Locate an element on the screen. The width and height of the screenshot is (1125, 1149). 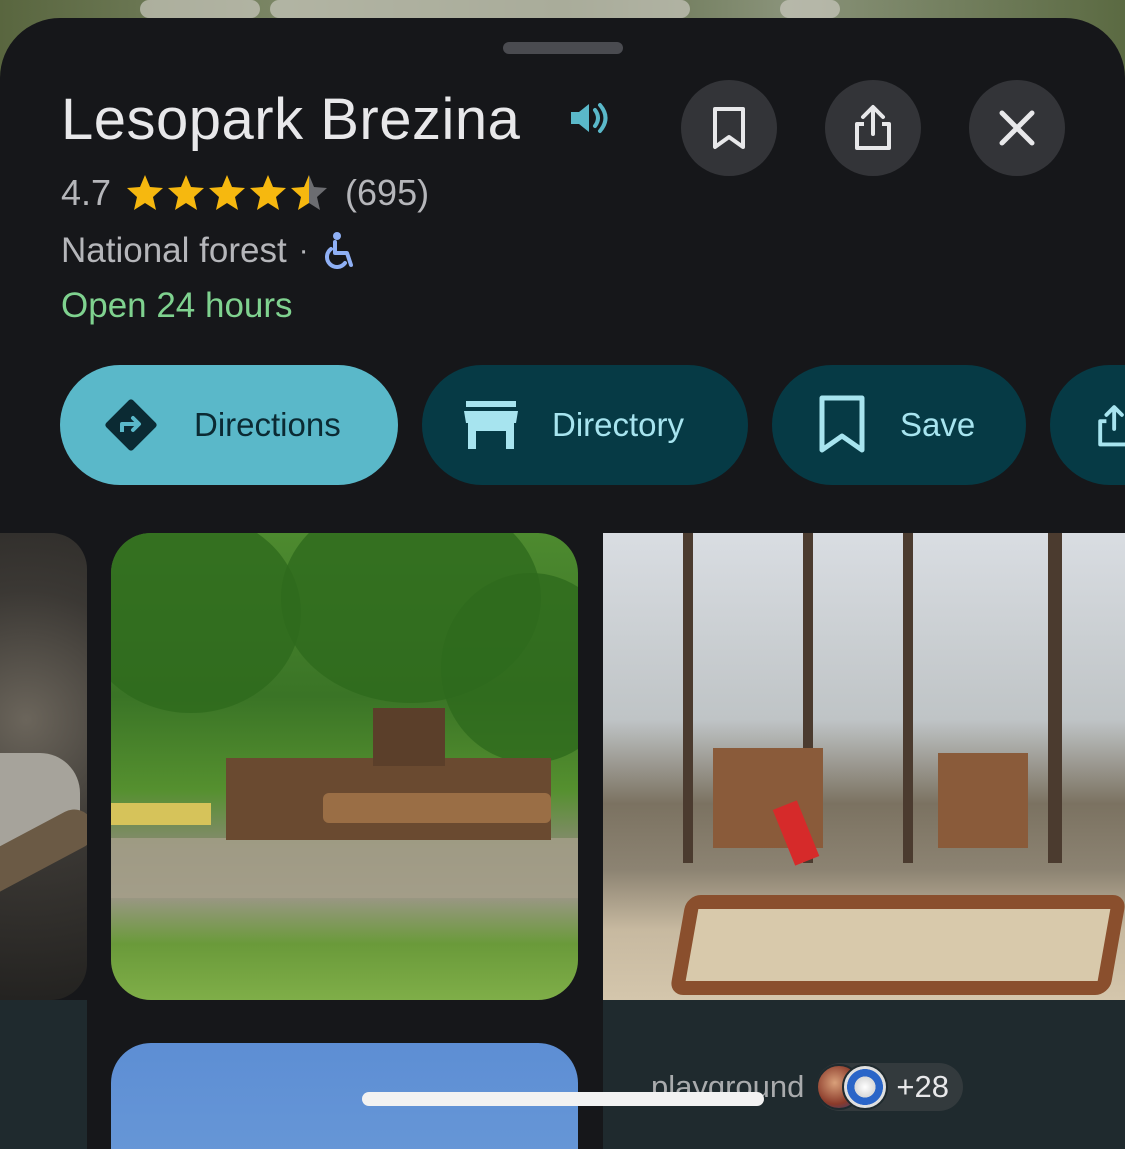
share-action-button is located at coordinates (1087, 425).